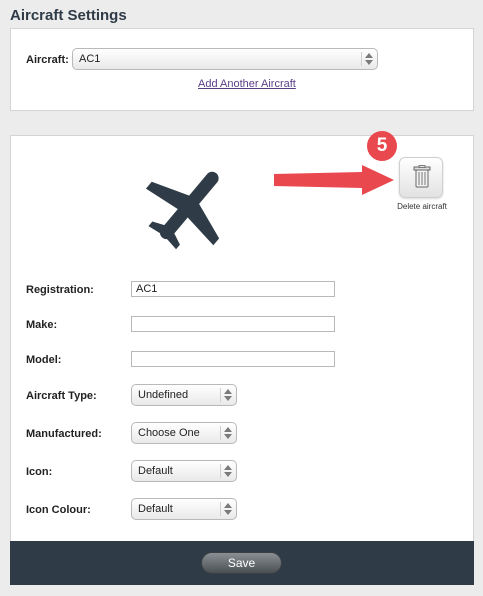 Image resolution: width=483 pixels, height=596 pixels. What do you see at coordinates (44, 360) in the screenshot?
I see `model-label: Model:` at bounding box center [44, 360].